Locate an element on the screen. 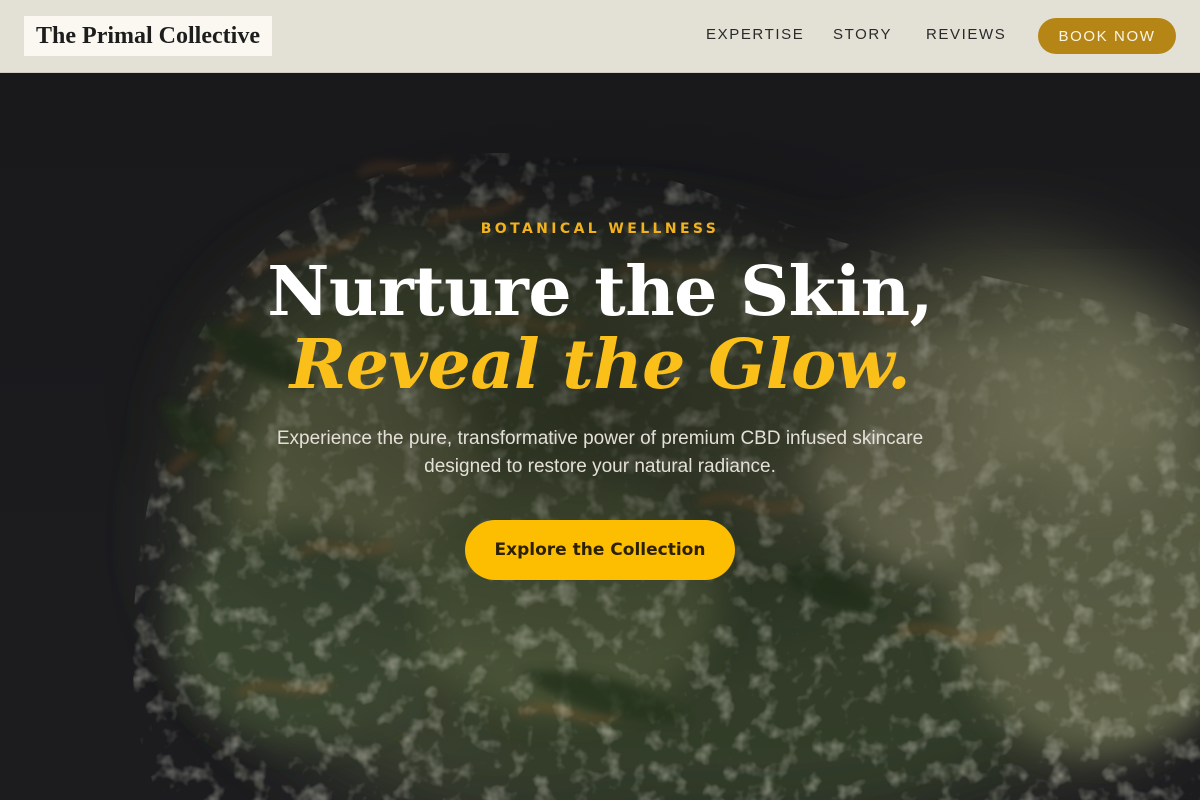 This screenshot has height=800, width=1200. nav-link-story: STORY is located at coordinates (862, 34).